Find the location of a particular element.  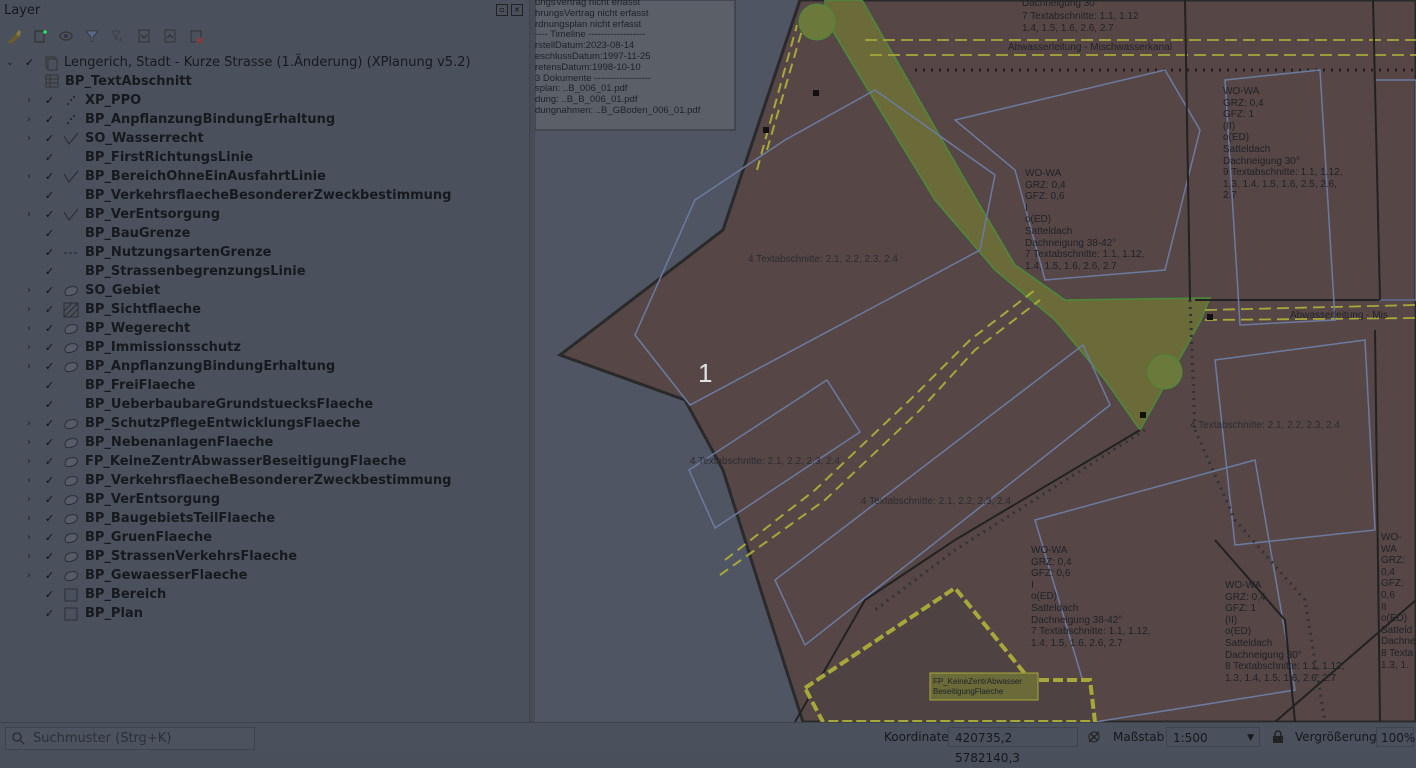

float-panel-icon: ▫ is located at coordinates (502, 10).